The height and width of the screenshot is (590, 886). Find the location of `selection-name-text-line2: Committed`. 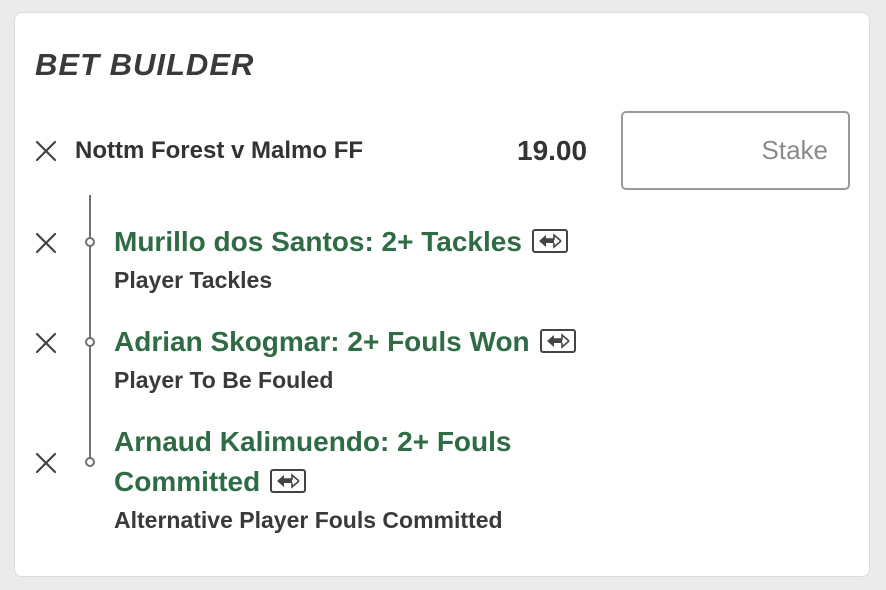

selection-name-text-line2: Committed is located at coordinates (187, 481).